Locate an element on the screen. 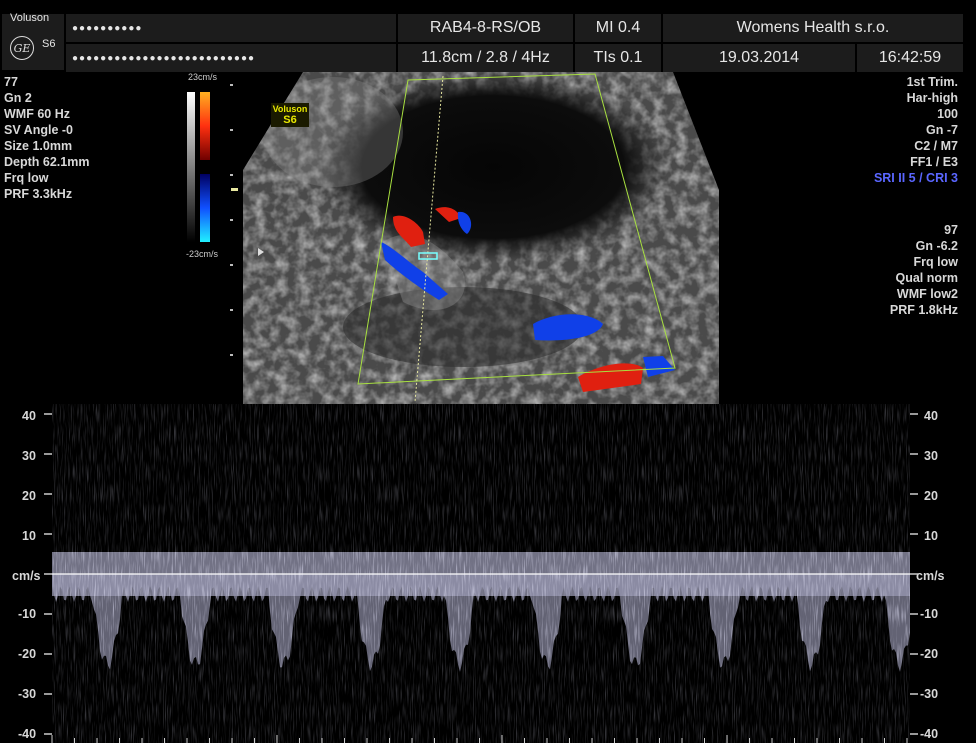 The height and width of the screenshot is (743, 976). brand-block: Voluson GE S6 is located at coordinates (33, 41).